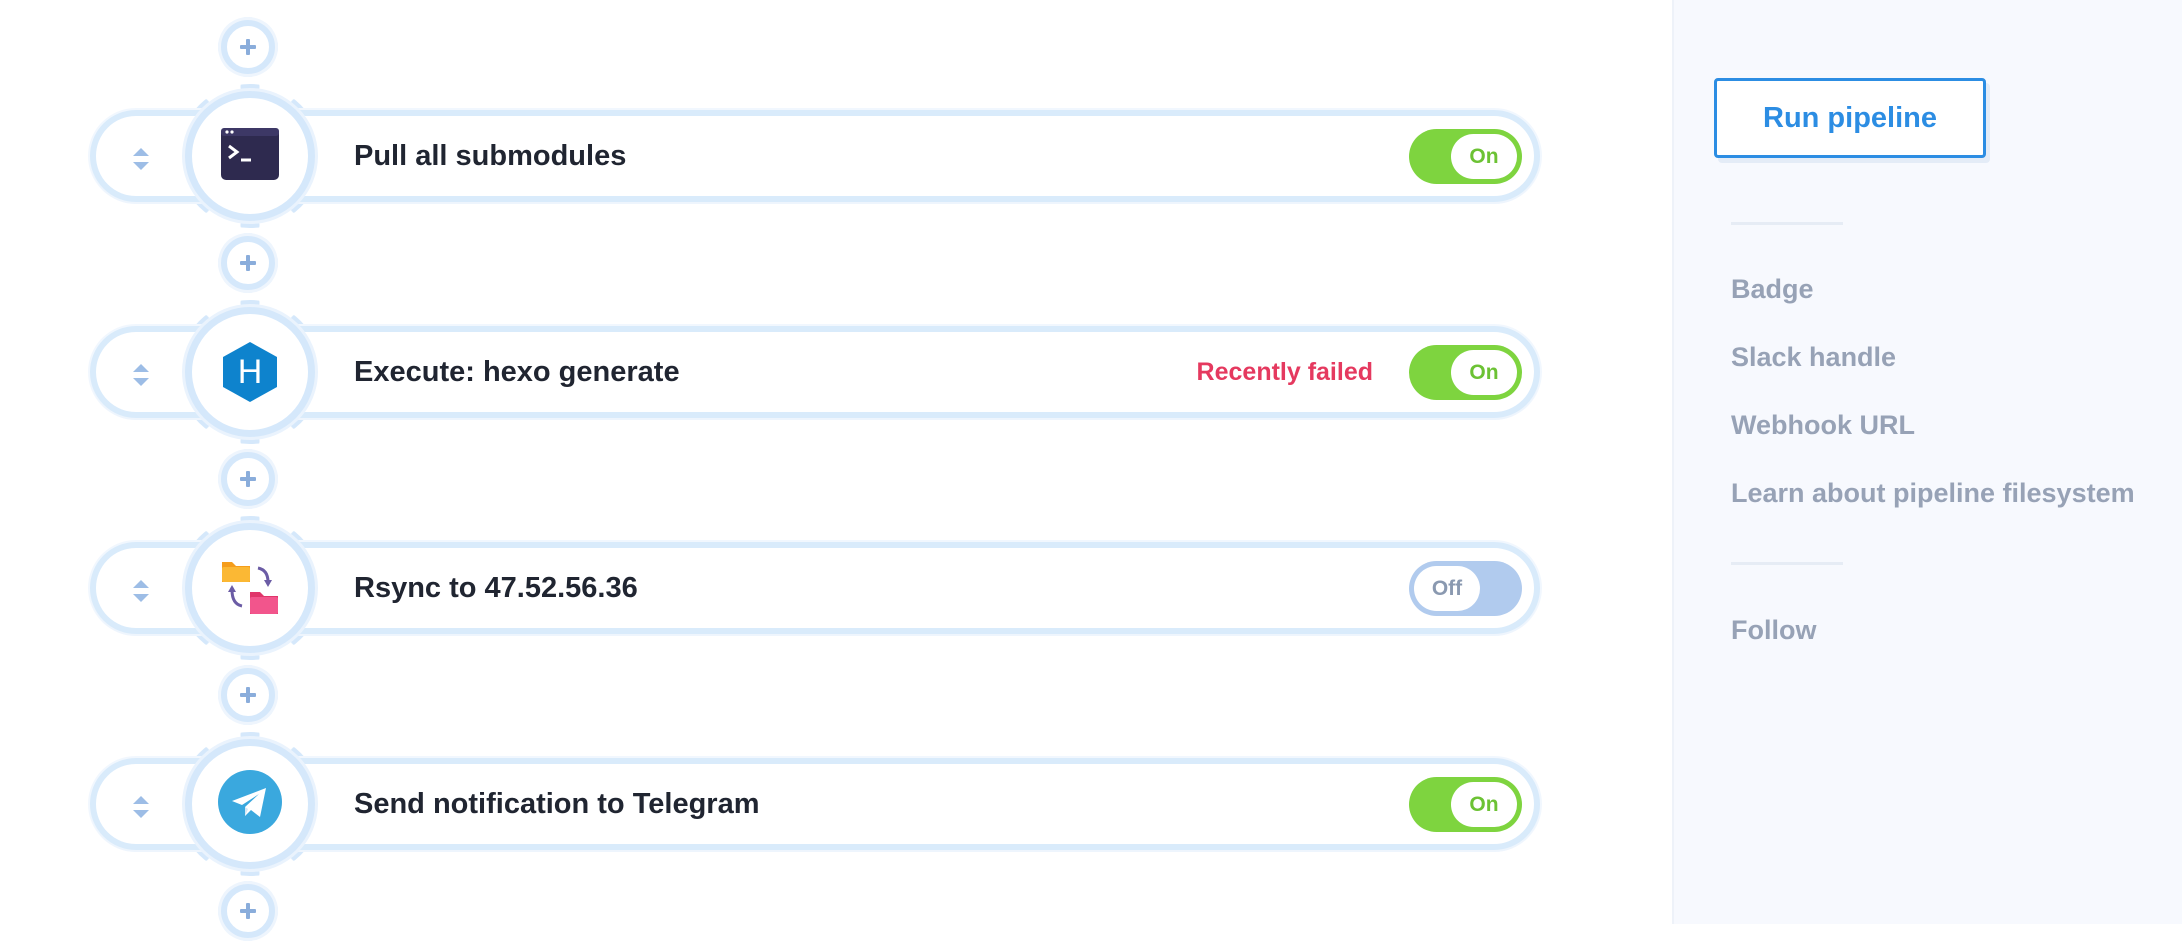 Image resolution: width=2182 pixels, height=941 pixels. Describe the element at coordinates (557, 804) in the screenshot. I see `step-name: Send notification to Telegram` at that location.